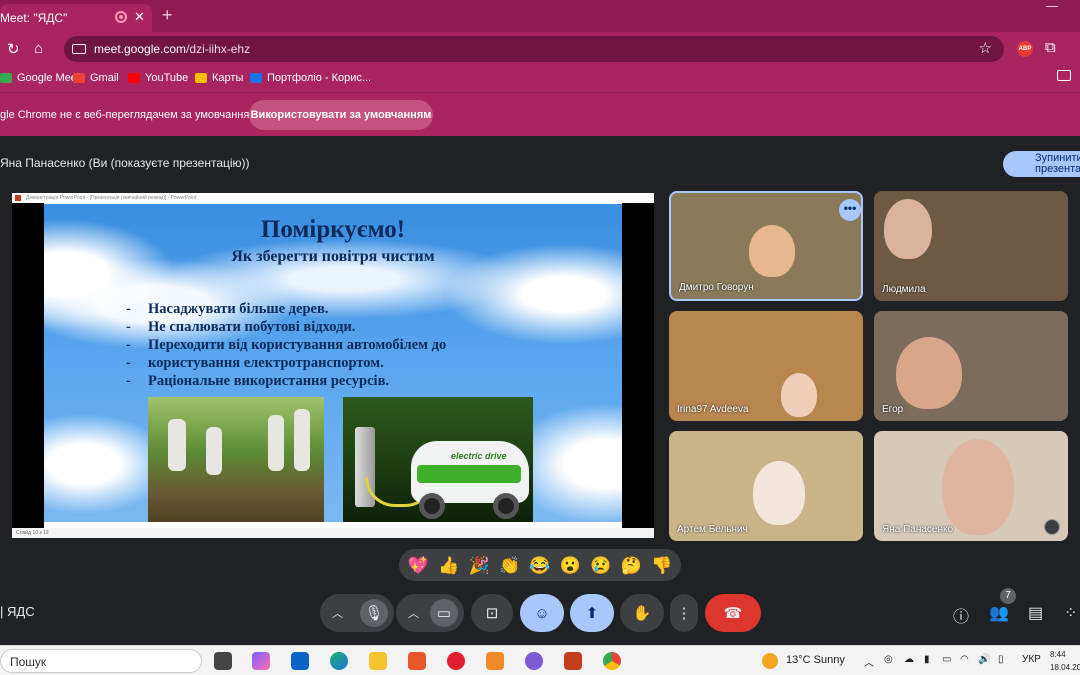  What do you see at coordinates (172, 49) in the screenshot?
I see `url-text: meet.google.com/dzi-iihx-ehz` at bounding box center [172, 49].